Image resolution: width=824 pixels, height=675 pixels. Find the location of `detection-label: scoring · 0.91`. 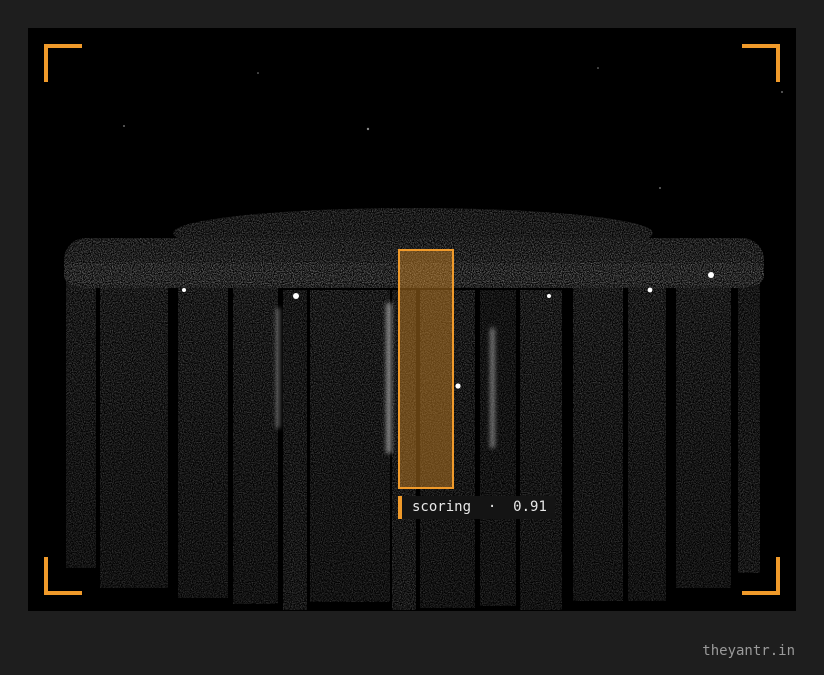

detection-label: scoring · 0.91 is located at coordinates (476, 507).